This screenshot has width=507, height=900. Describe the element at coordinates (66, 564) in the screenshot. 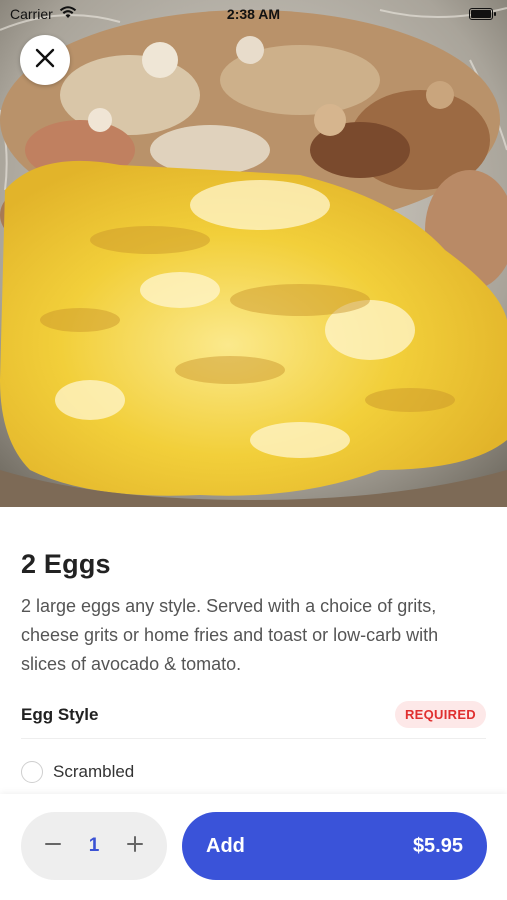

I see `item-title: 2 Eggs` at that location.